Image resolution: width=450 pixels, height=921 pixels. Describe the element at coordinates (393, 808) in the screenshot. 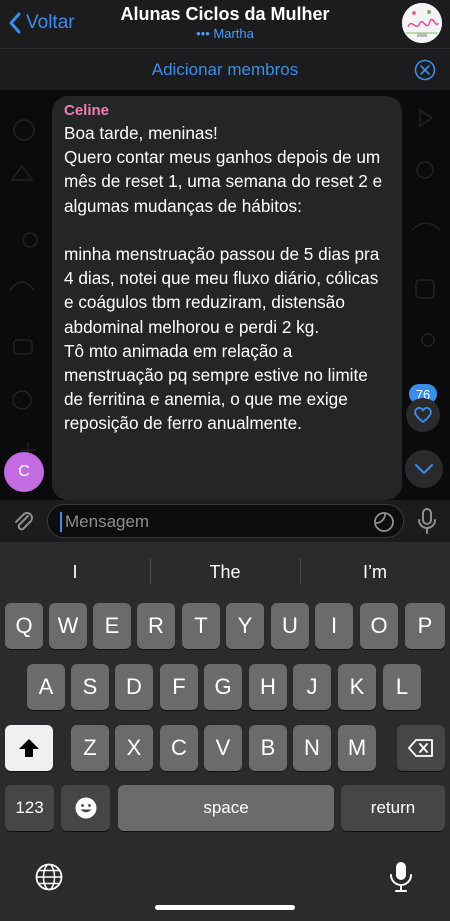

I see `return-key: return` at that location.